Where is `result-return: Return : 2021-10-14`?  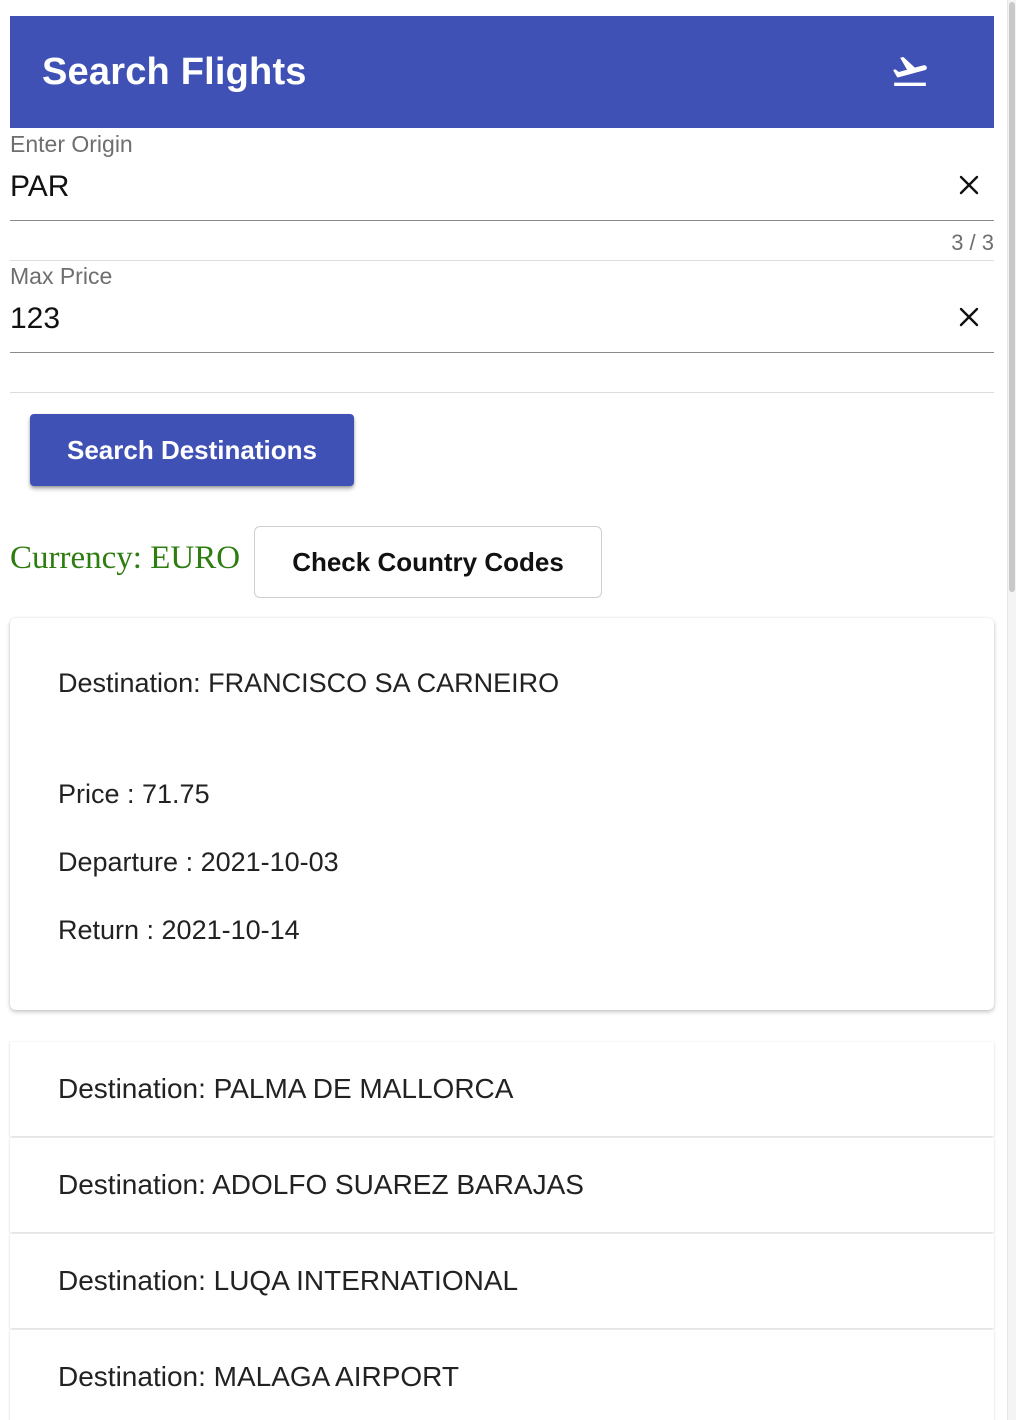
result-return: Return : 2021-10-14 is located at coordinates (179, 930).